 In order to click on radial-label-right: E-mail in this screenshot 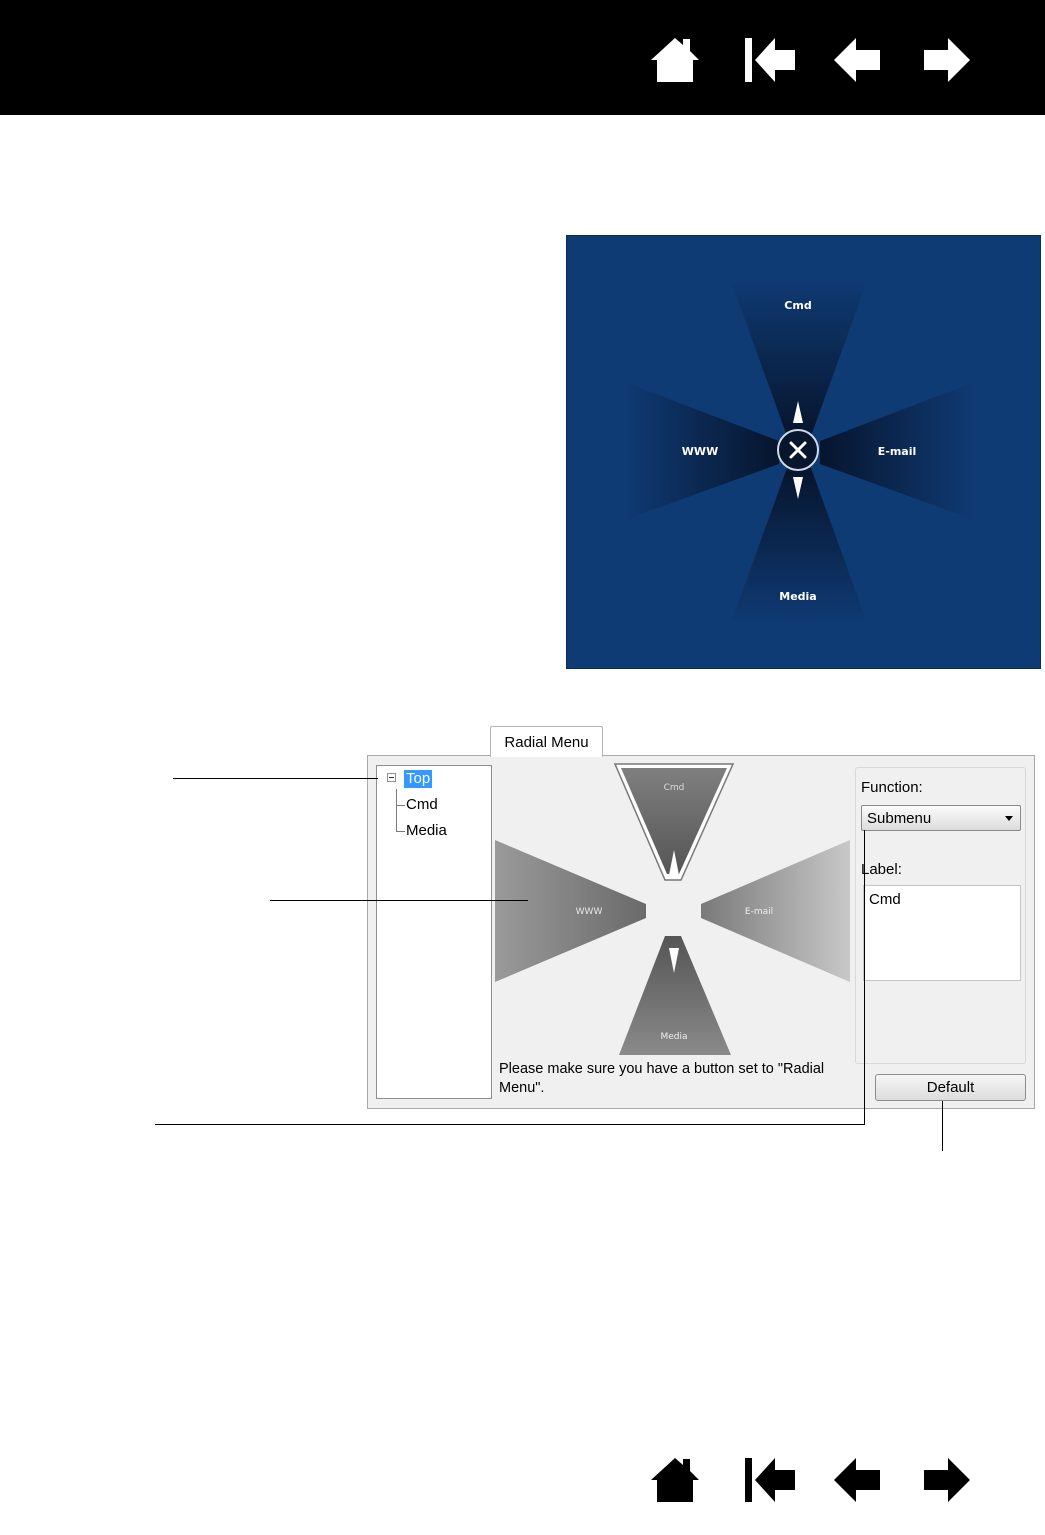, I will do `click(897, 451)`.